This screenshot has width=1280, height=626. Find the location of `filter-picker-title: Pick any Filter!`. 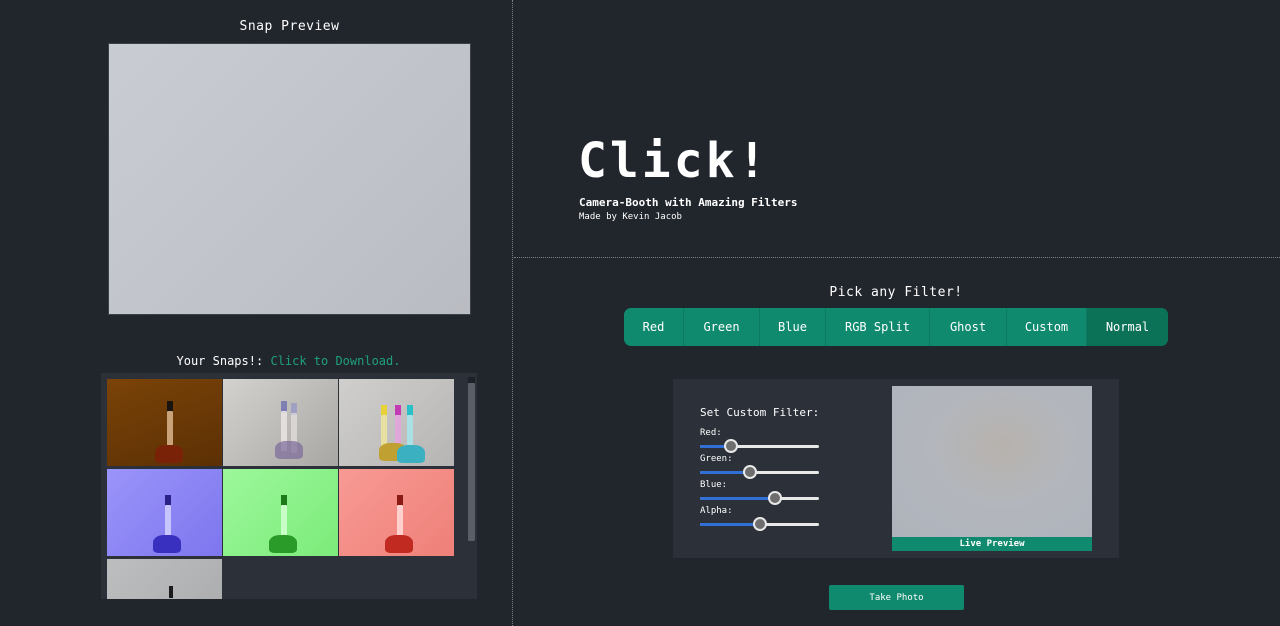

filter-picker-title: Pick any Filter! is located at coordinates (896, 292).